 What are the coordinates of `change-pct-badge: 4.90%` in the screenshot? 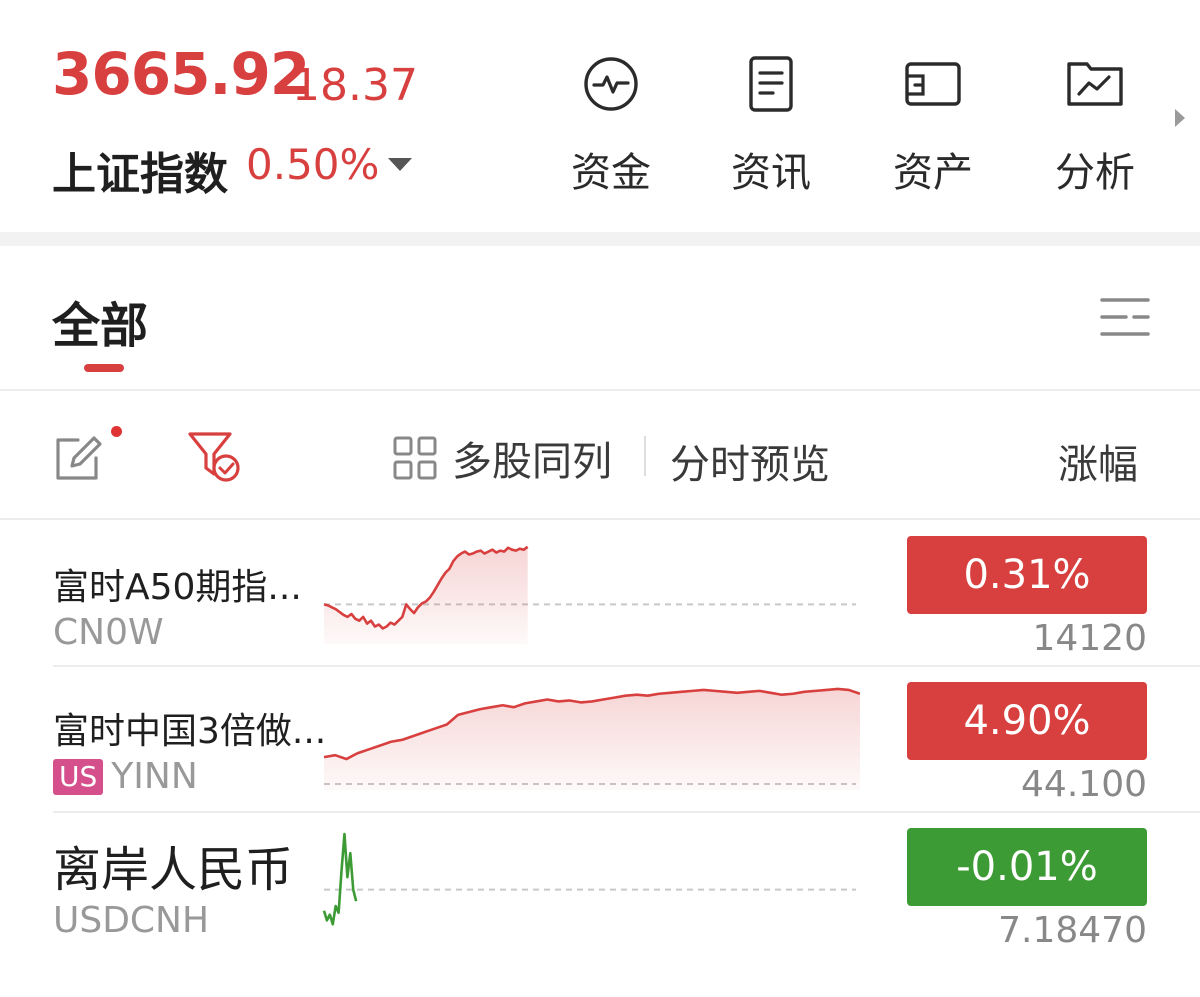 It's located at (1027, 721).